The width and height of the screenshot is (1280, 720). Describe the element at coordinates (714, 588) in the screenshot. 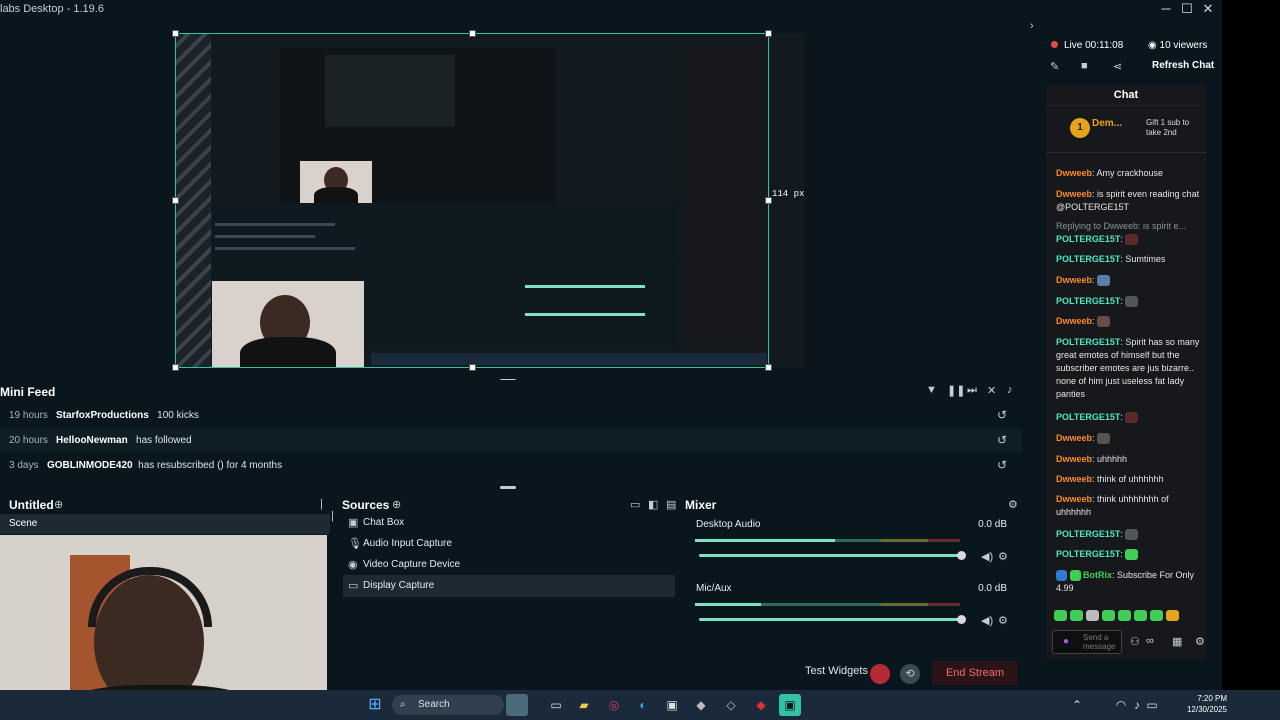

I see `mic-aux-label: Mic/Aux` at that location.